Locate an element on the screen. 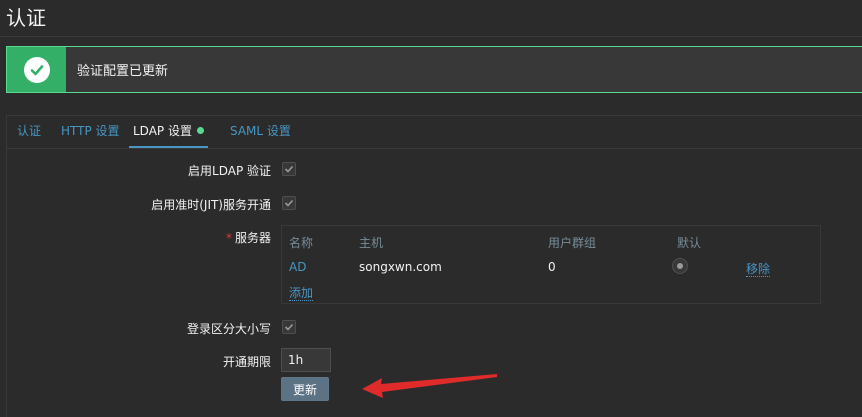  provisioning-period-input is located at coordinates (306, 360).